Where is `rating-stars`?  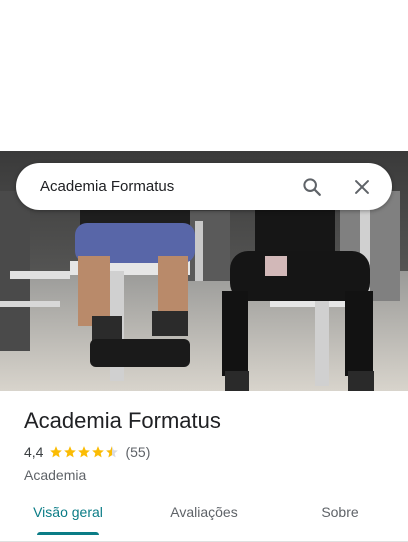 rating-stars is located at coordinates (84, 452).